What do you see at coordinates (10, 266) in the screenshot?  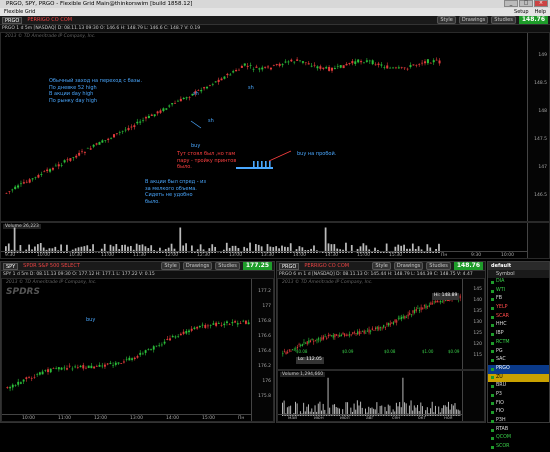 I see `symbol-input: SPY` at bounding box center [10, 266].